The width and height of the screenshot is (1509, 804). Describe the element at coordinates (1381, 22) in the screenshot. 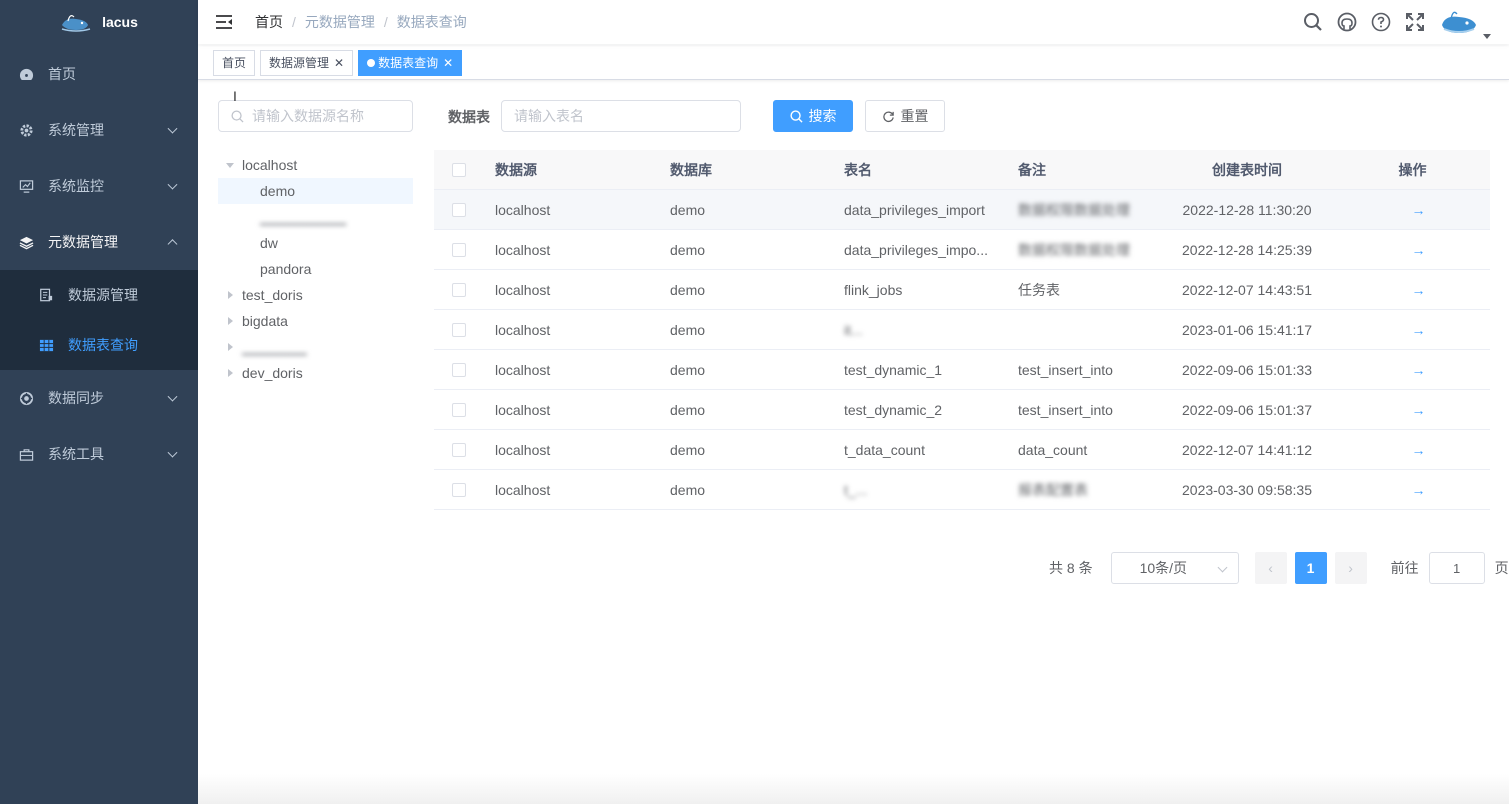

I see `help-icon` at that location.